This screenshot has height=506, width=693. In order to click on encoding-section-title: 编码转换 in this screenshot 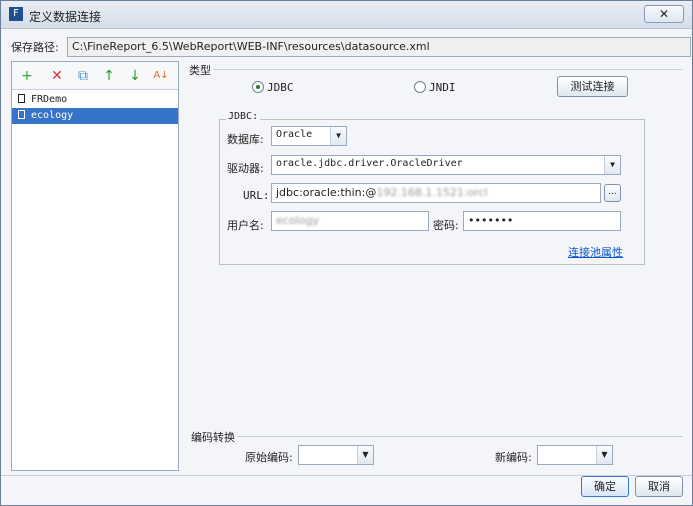, I will do `click(213, 437)`.